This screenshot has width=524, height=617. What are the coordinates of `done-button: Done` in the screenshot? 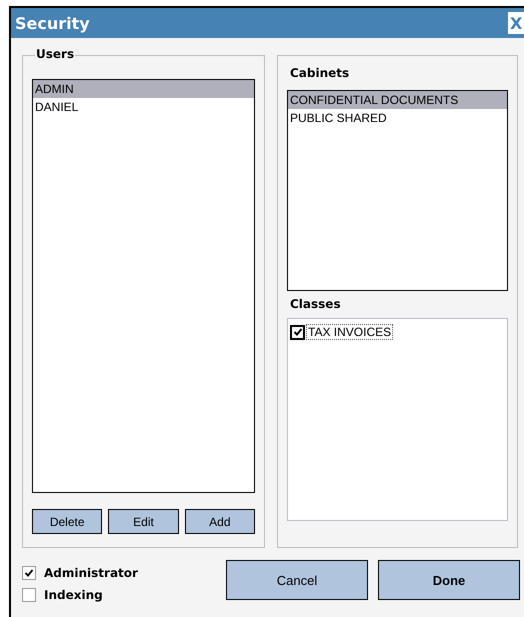 It's located at (449, 580).